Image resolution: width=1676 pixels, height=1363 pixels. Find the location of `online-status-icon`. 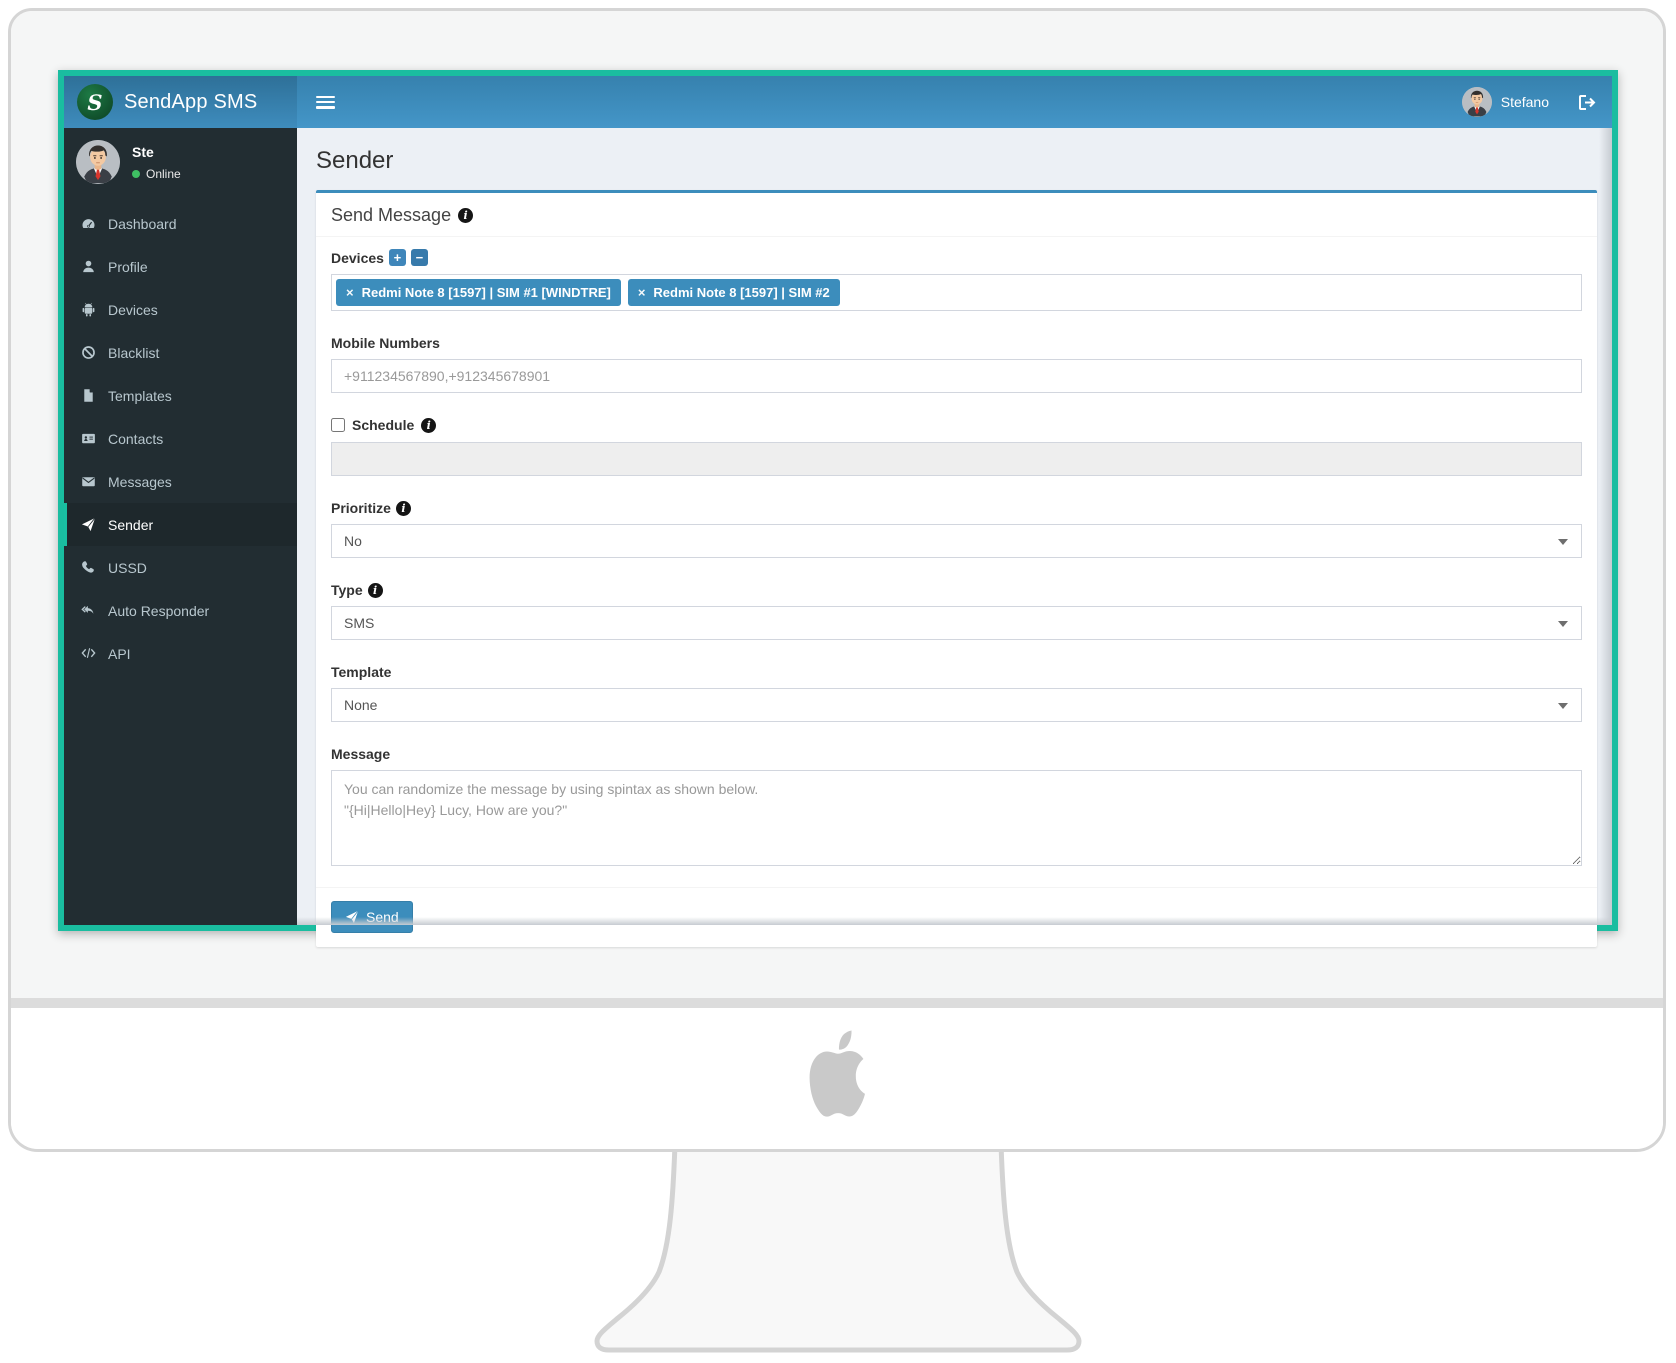

online-status-icon is located at coordinates (136, 173).